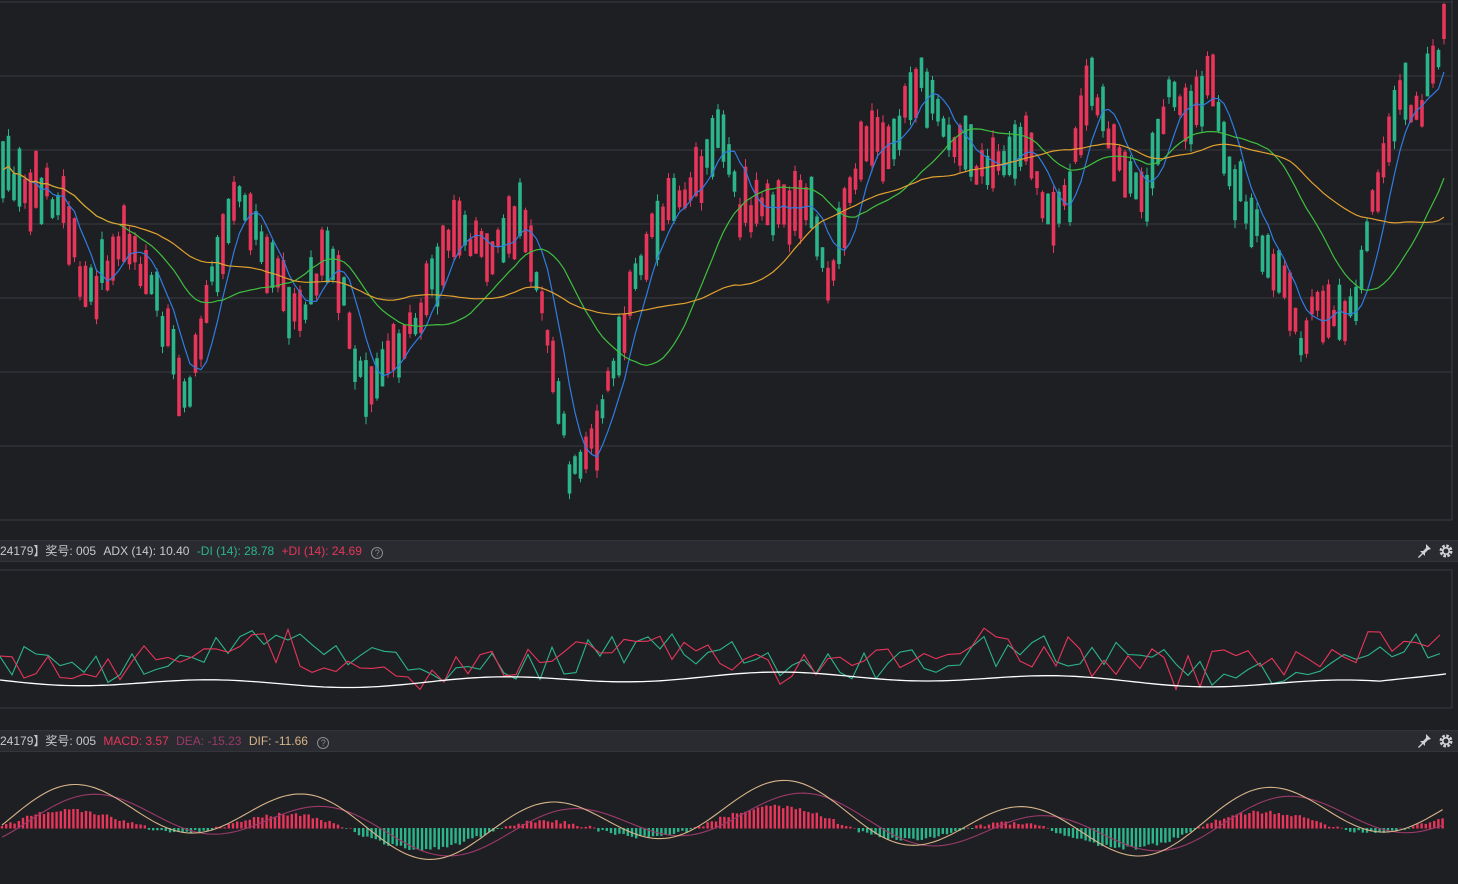 This screenshot has height=884, width=1458. I want to click on plus-di-label: +DI (14): 24.69, so click(321, 551).